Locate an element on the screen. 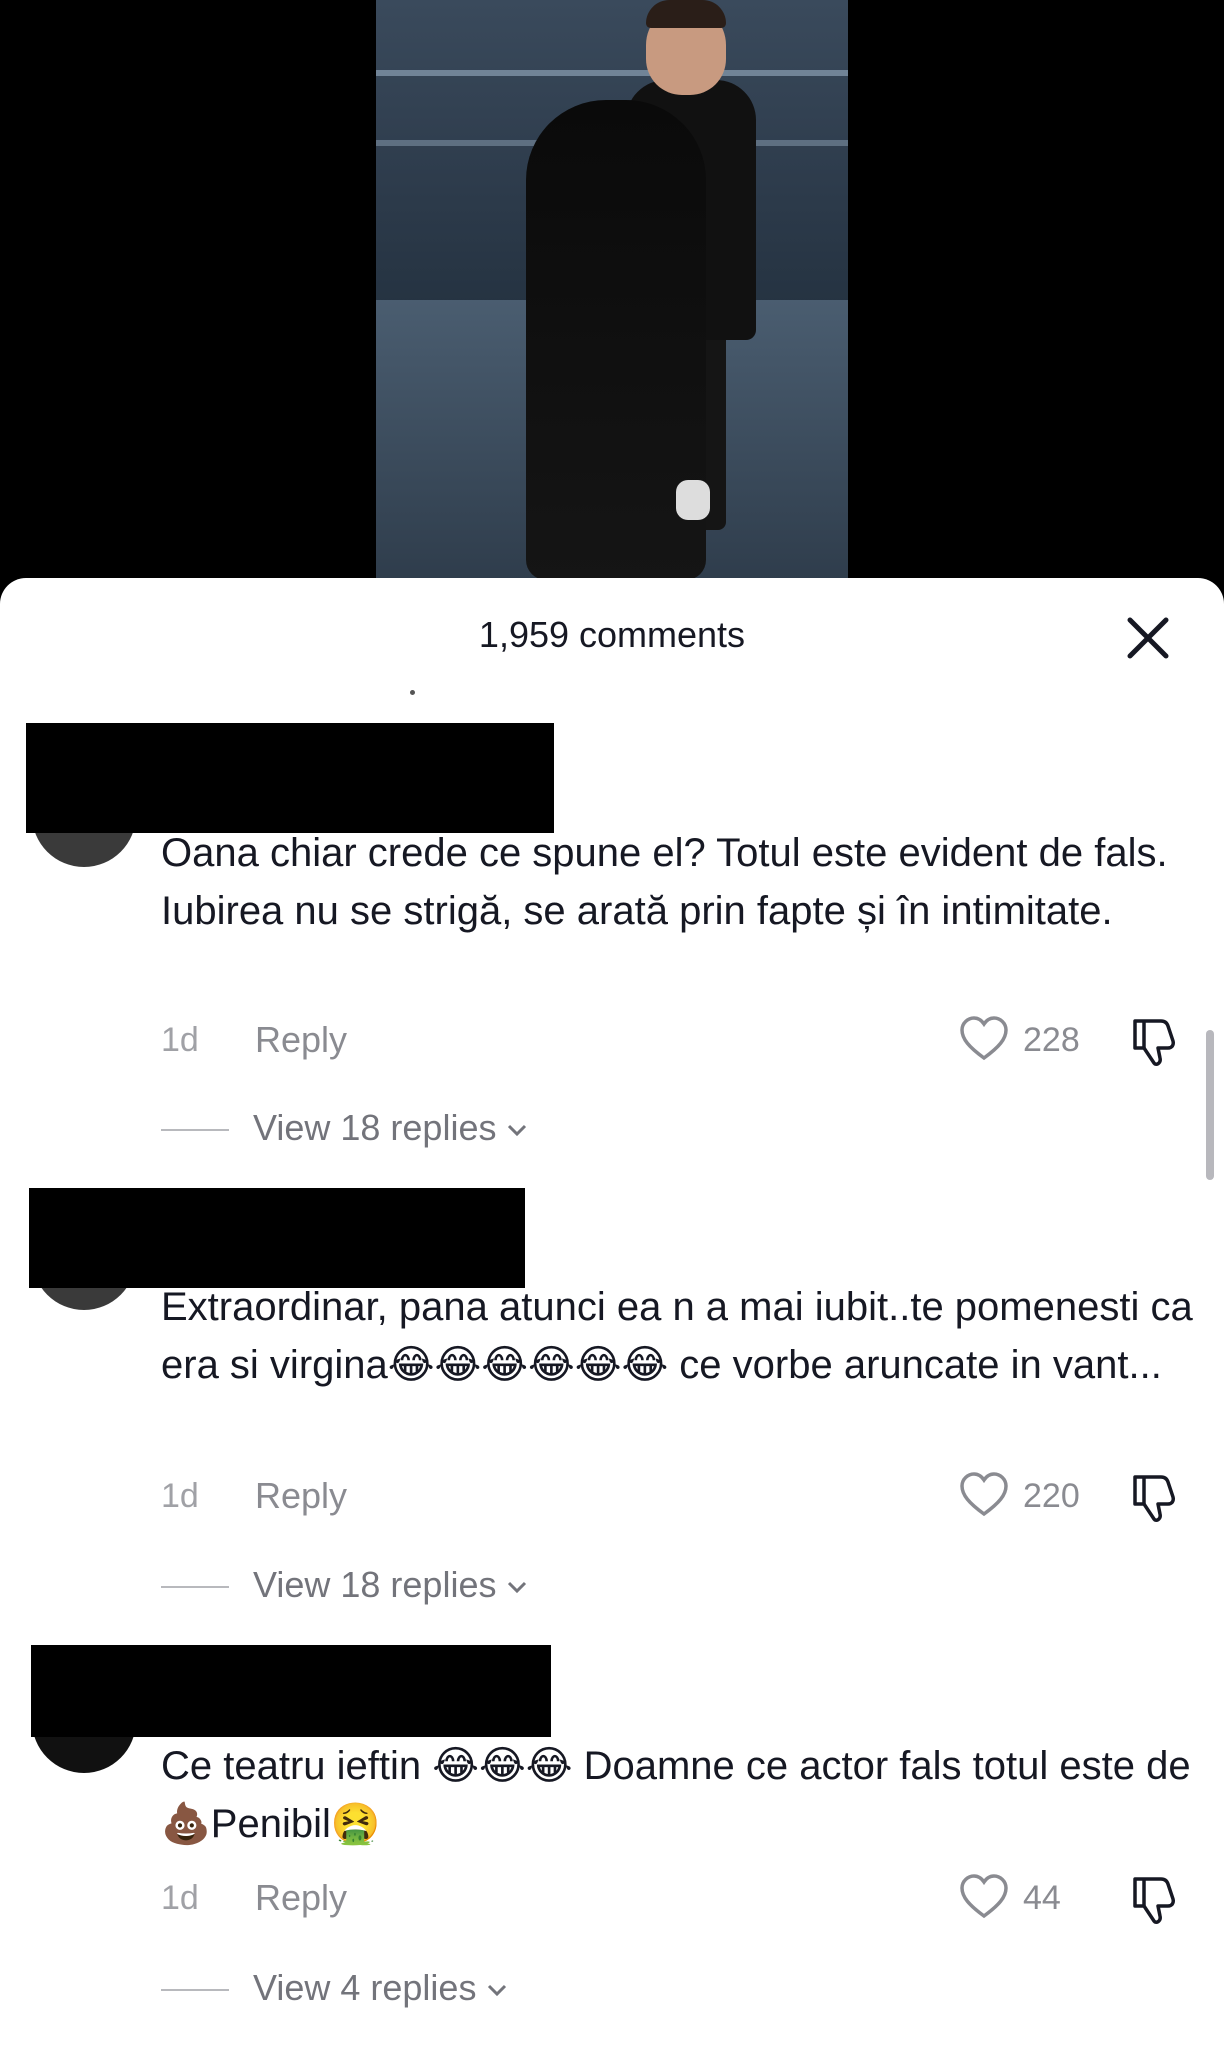 Image resolution: width=1224 pixels, height=2048 pixels. video-frame is located at coordinates (612, 290).